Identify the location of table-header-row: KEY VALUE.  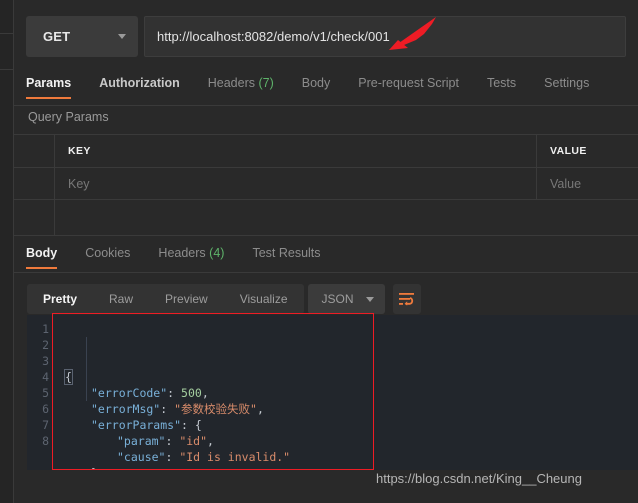
(326, 150).